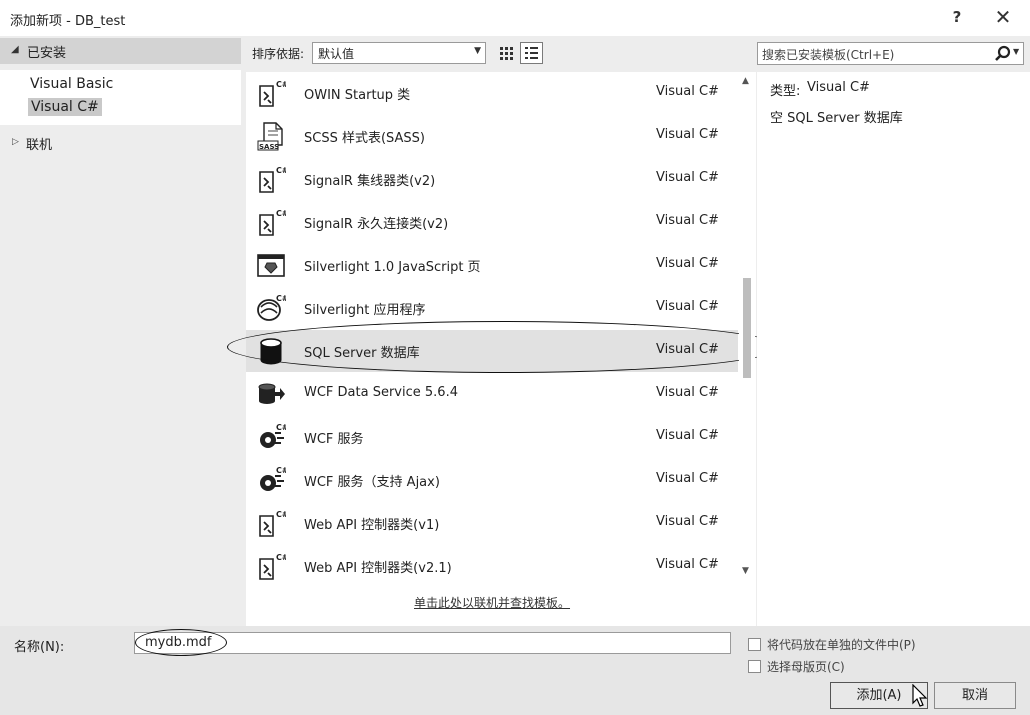  What do you see at coordinates (334, 439) in the screenshot?
I see `template-name: WCF 服务` at bounding box center [334, 439].